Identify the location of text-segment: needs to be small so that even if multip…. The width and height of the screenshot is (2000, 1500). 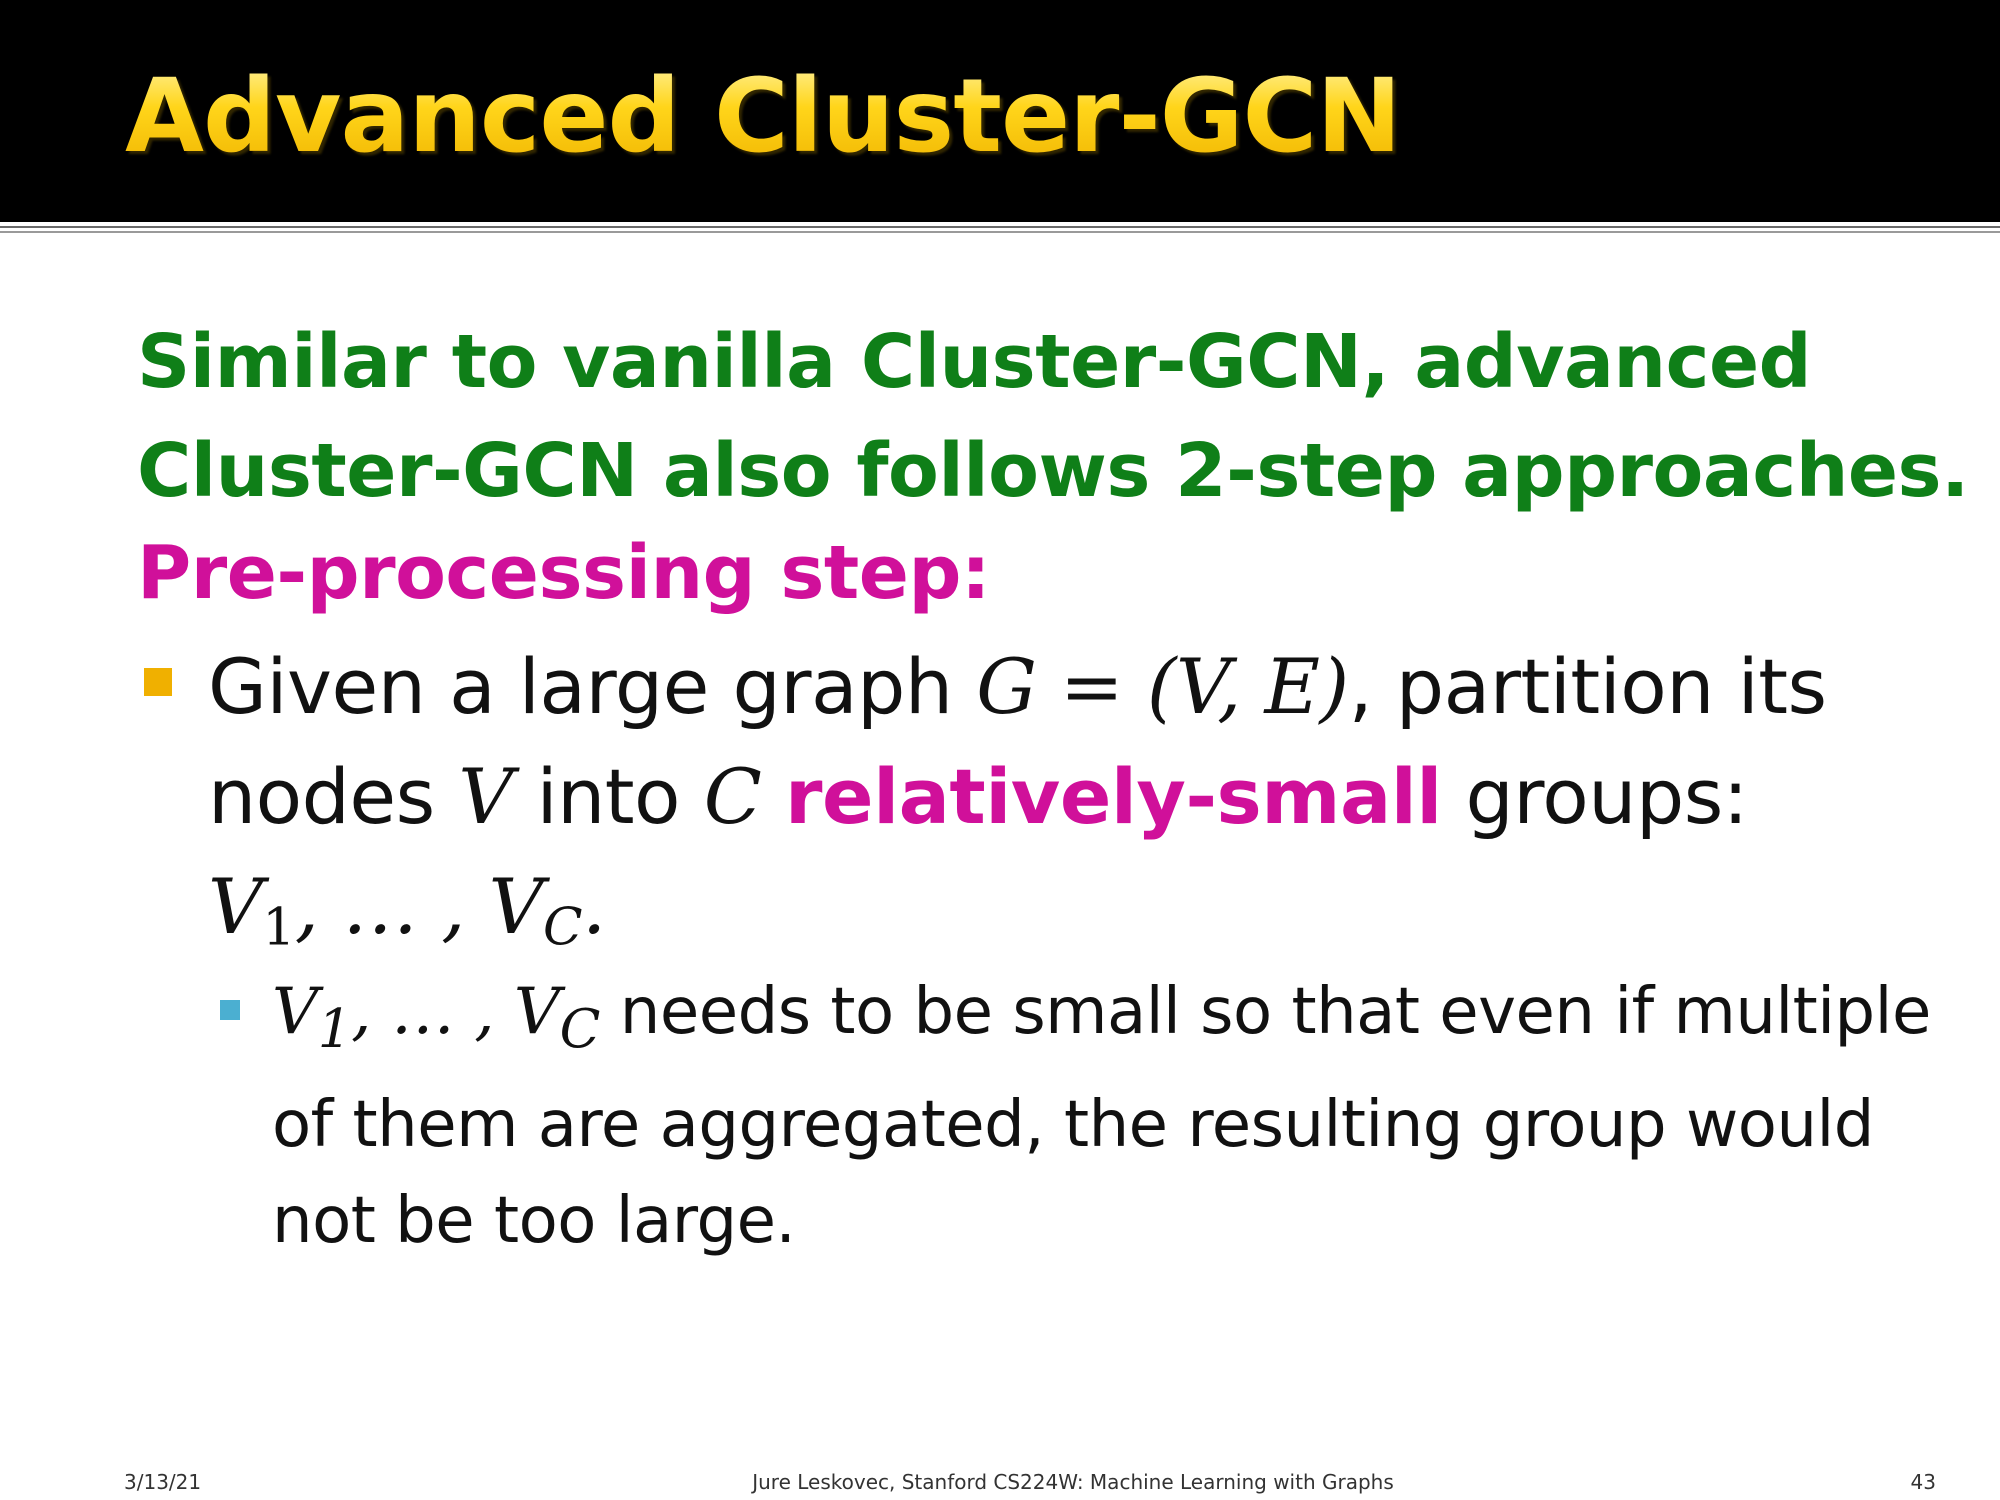
(1265, 1012).